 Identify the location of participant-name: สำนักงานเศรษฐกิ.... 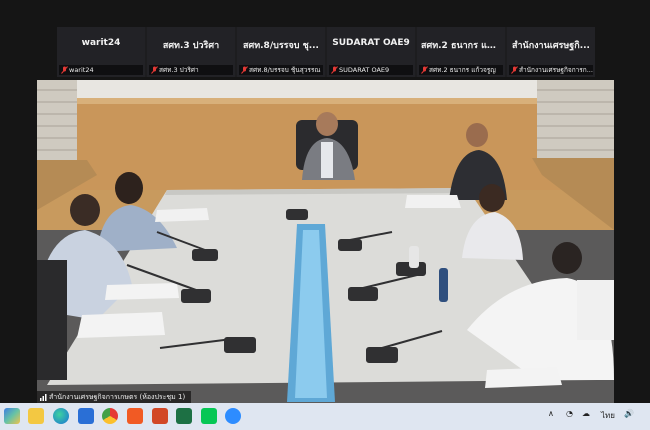
(551, 46).